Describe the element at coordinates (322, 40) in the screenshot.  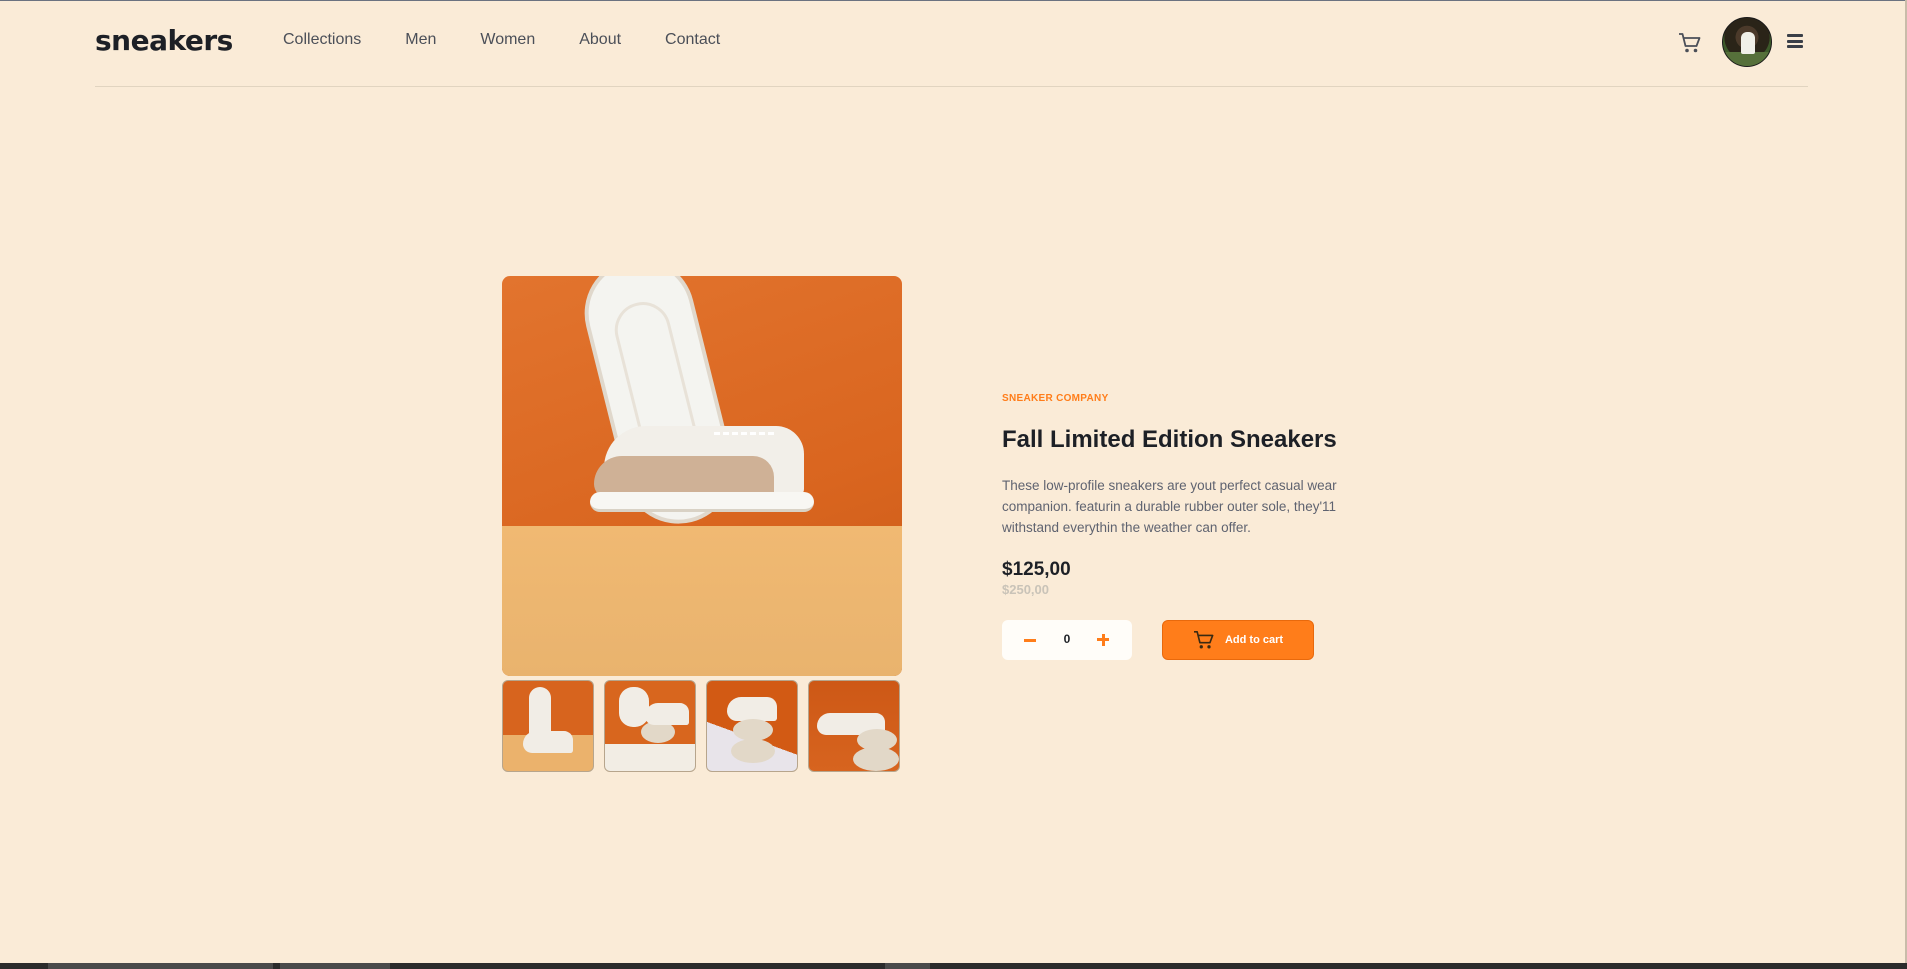
I see `nav-link-collections: Collections` at that location.